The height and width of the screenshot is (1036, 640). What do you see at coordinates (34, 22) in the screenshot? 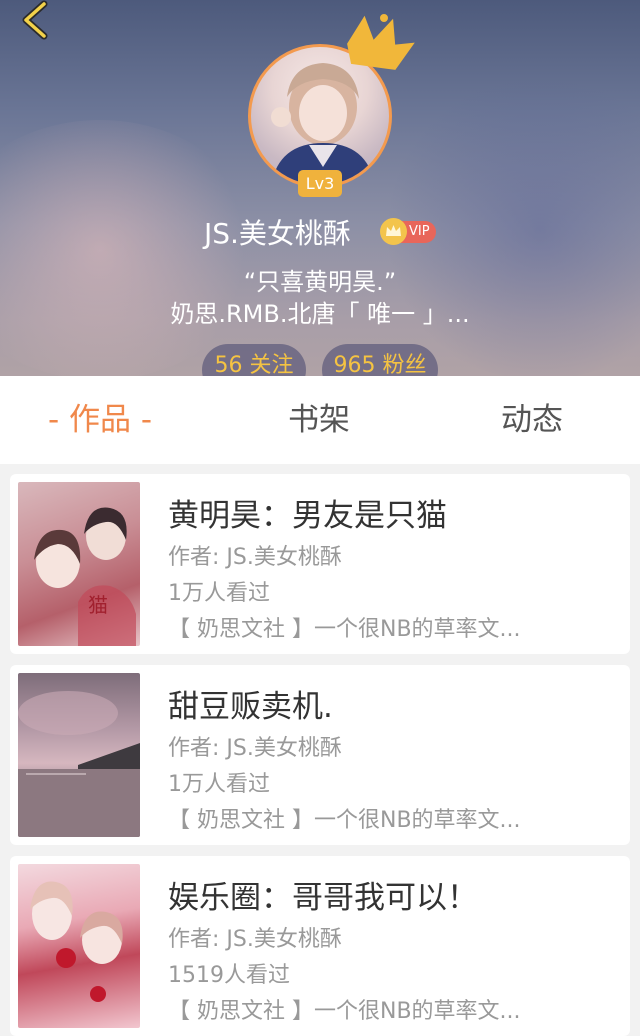
I see `back-arrow-icon` at bounding box center [34, 22].